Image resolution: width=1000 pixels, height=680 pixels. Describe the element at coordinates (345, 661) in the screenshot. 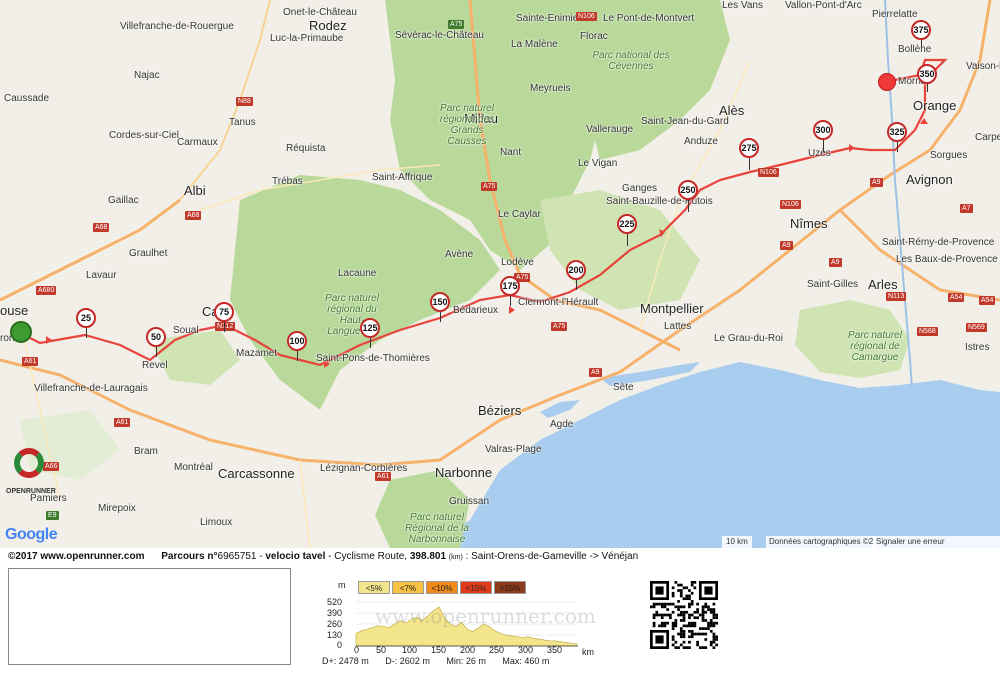

I see `elevation-gain: D+: 2478 m` at that location.